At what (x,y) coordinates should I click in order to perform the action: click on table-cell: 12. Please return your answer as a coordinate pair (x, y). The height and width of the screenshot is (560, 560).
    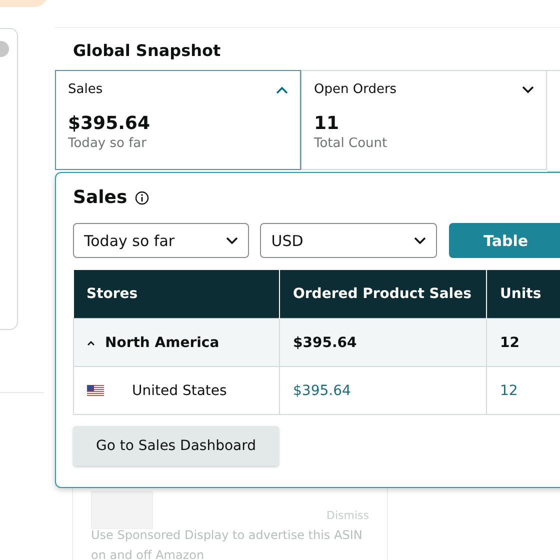
    Looking at the image, I should click on (523, 342).